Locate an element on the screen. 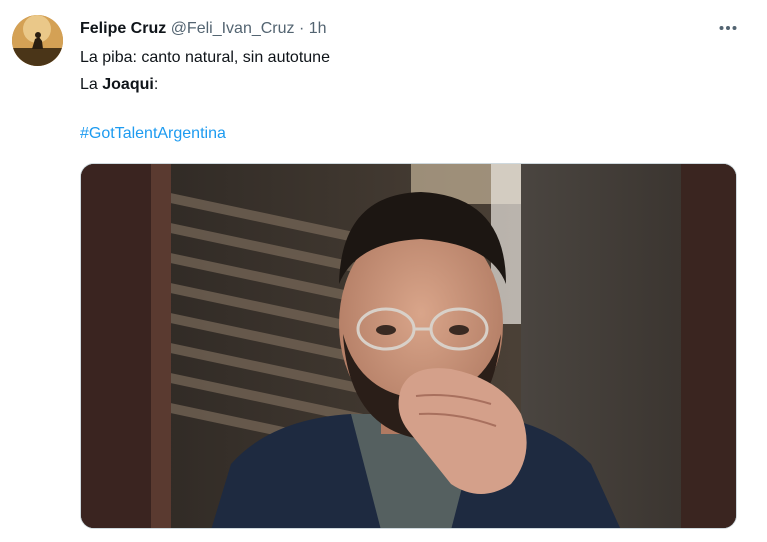 Image resolution: width=767 pixels, height=542 pixels. line2-prefix: La is located at coordinates (91, 84).